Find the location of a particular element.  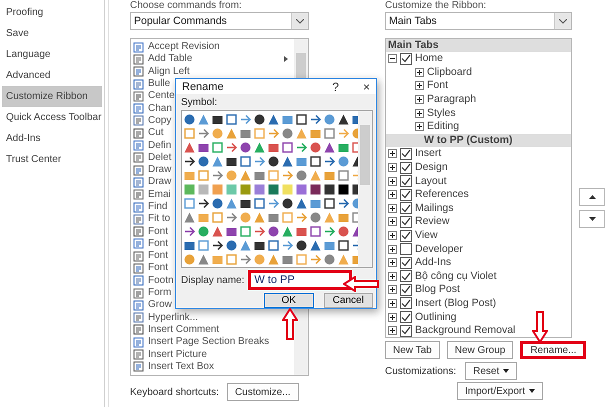

command-item: Find is located at coordinates (158, 207).